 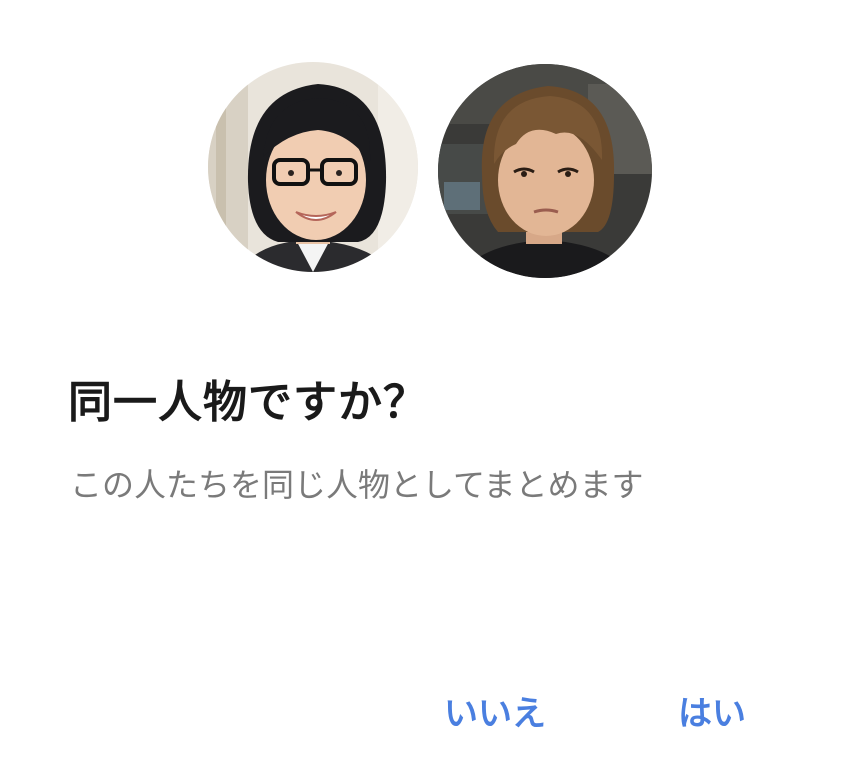 I want to click on face-photo-2-image, so click(x=545, y=171).